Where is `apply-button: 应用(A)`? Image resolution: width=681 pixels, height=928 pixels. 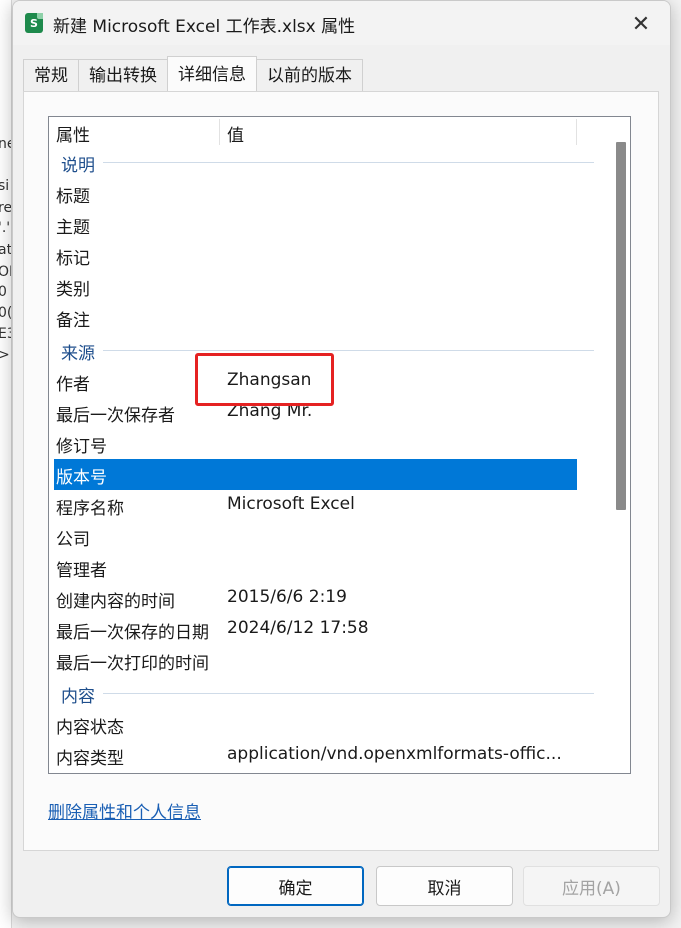
apply-button: 应用(A) is located at coordinates (591, 886).